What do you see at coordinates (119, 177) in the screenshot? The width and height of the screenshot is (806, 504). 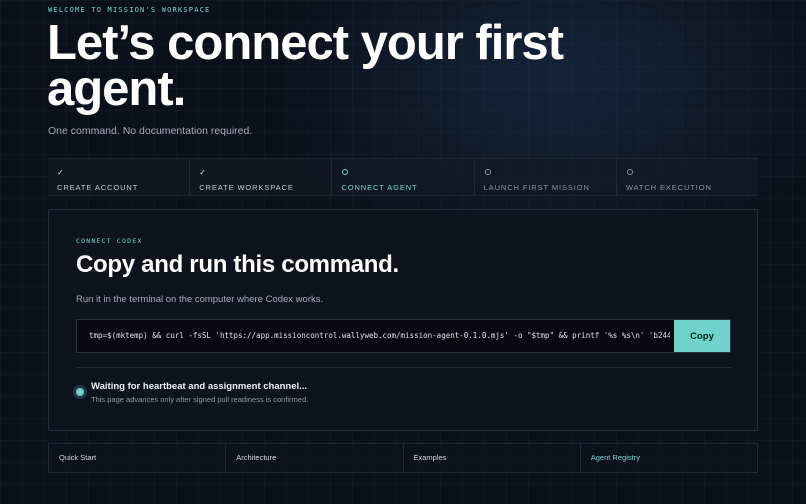 I see `step-create-account: ✓ CREATE ACCOUNT` at bounding box center [119, 177].